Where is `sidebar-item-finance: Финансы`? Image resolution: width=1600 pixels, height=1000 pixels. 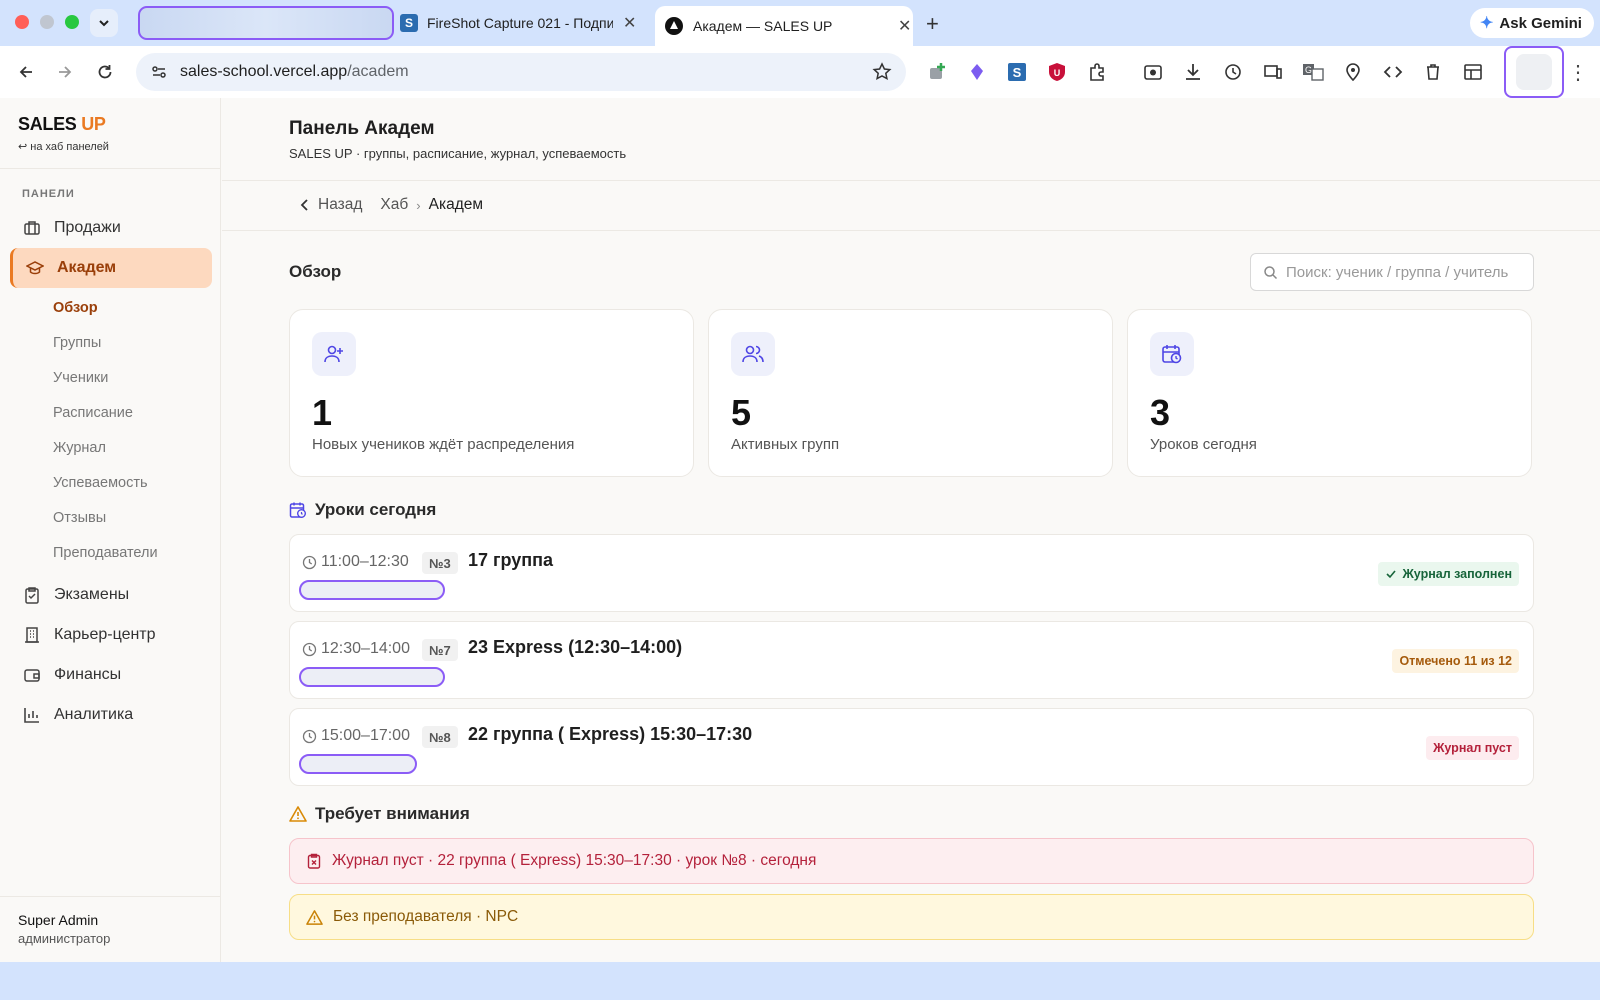
sidebar-item-finance: Финансы is located at coordinates (111, 675).